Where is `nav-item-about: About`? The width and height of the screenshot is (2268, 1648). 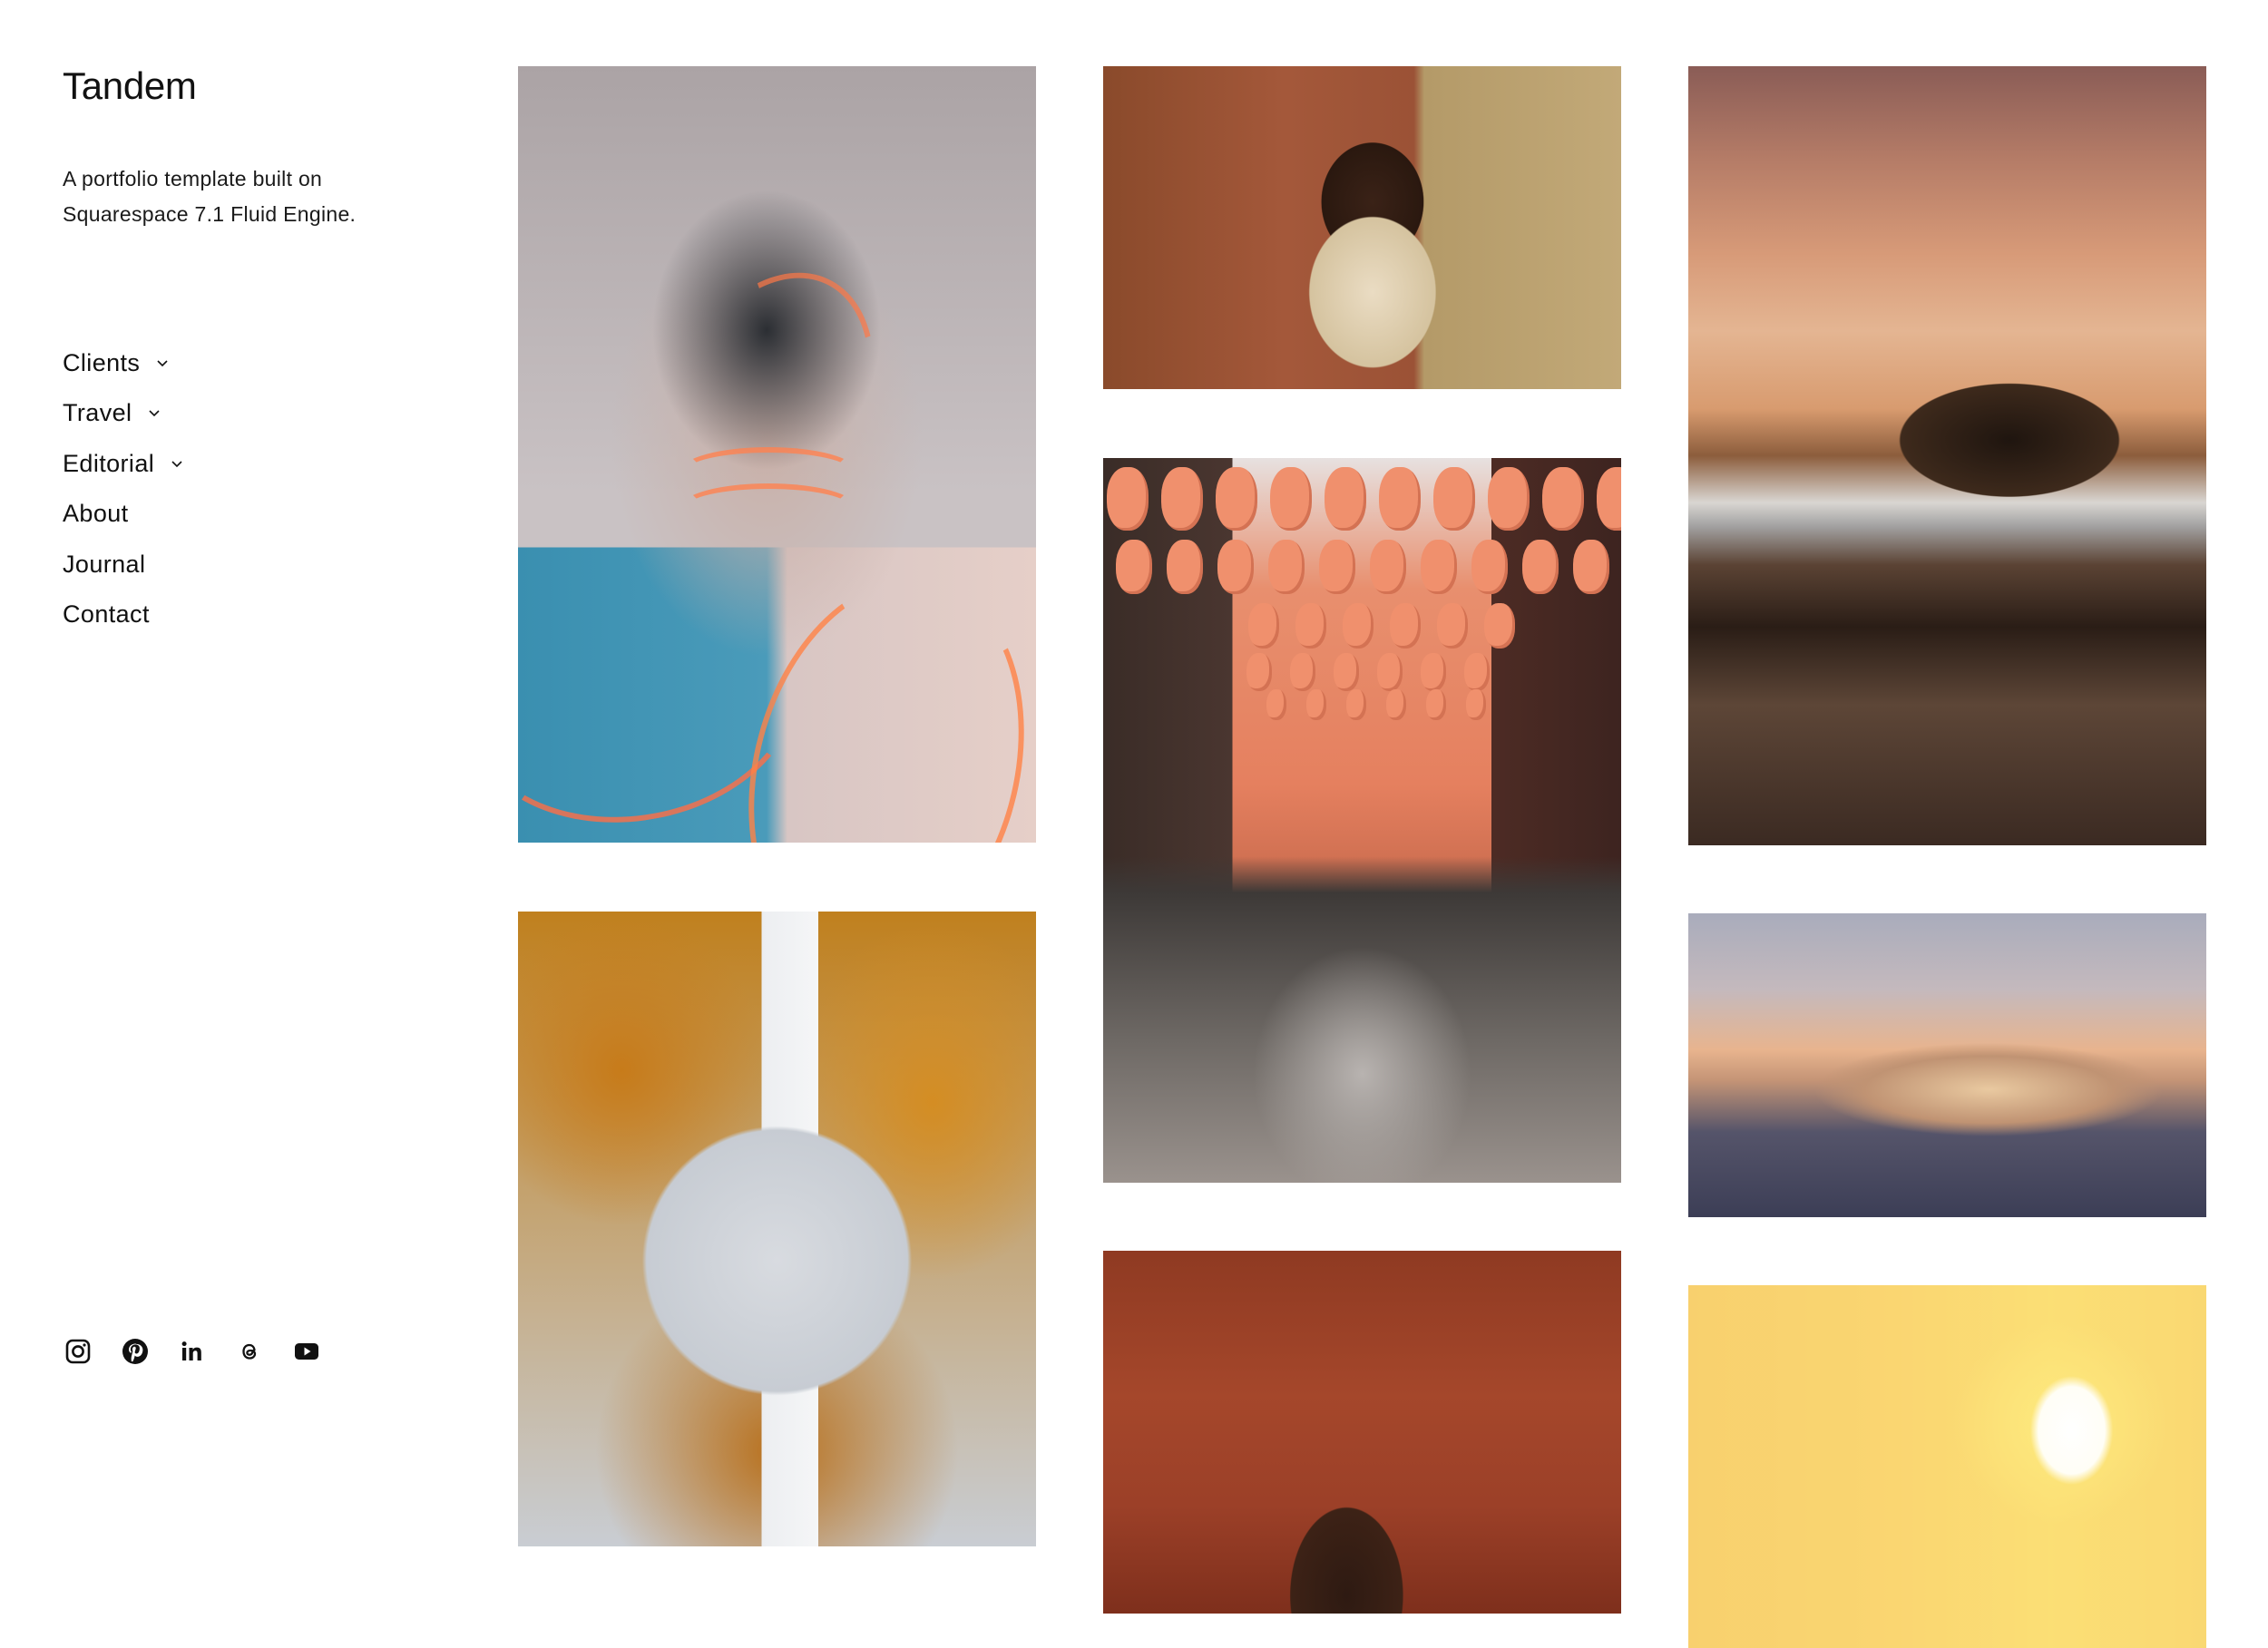 nav-item-about: About is located at coordinates (125, 522).